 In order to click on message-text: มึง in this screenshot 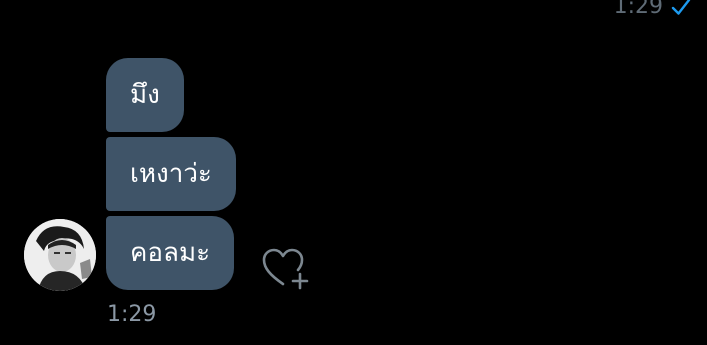, I will do `click(145, 95)`.